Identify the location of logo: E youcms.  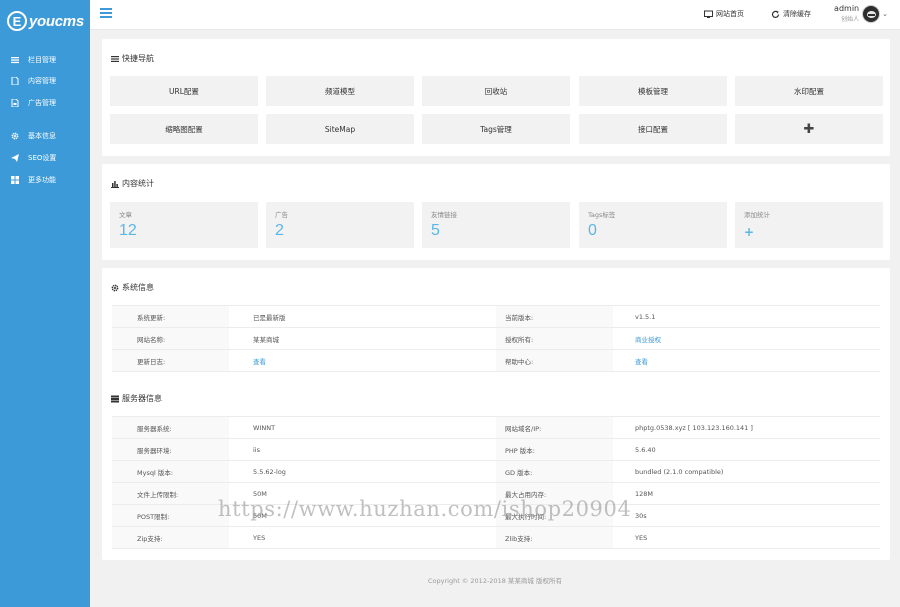
(45, 21).